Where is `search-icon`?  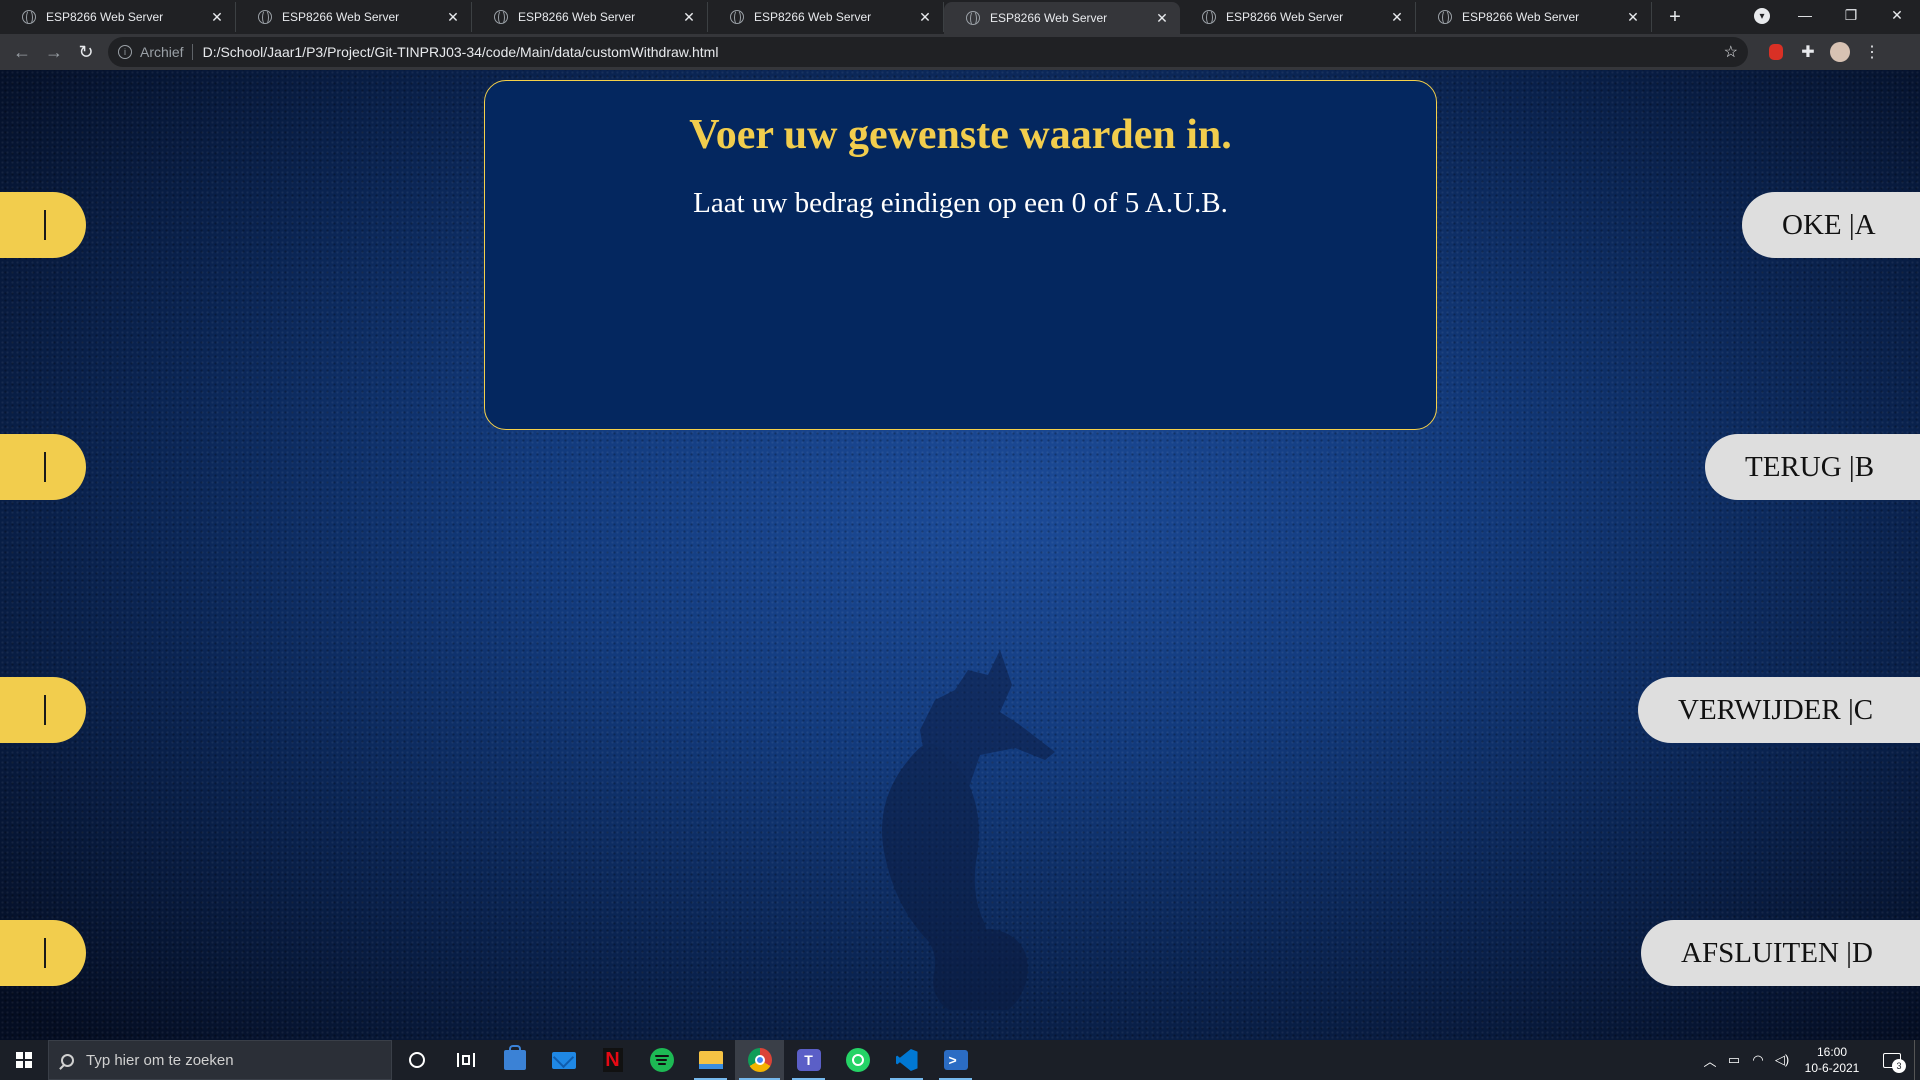 search-icon is located at coordinates (67, 1060).